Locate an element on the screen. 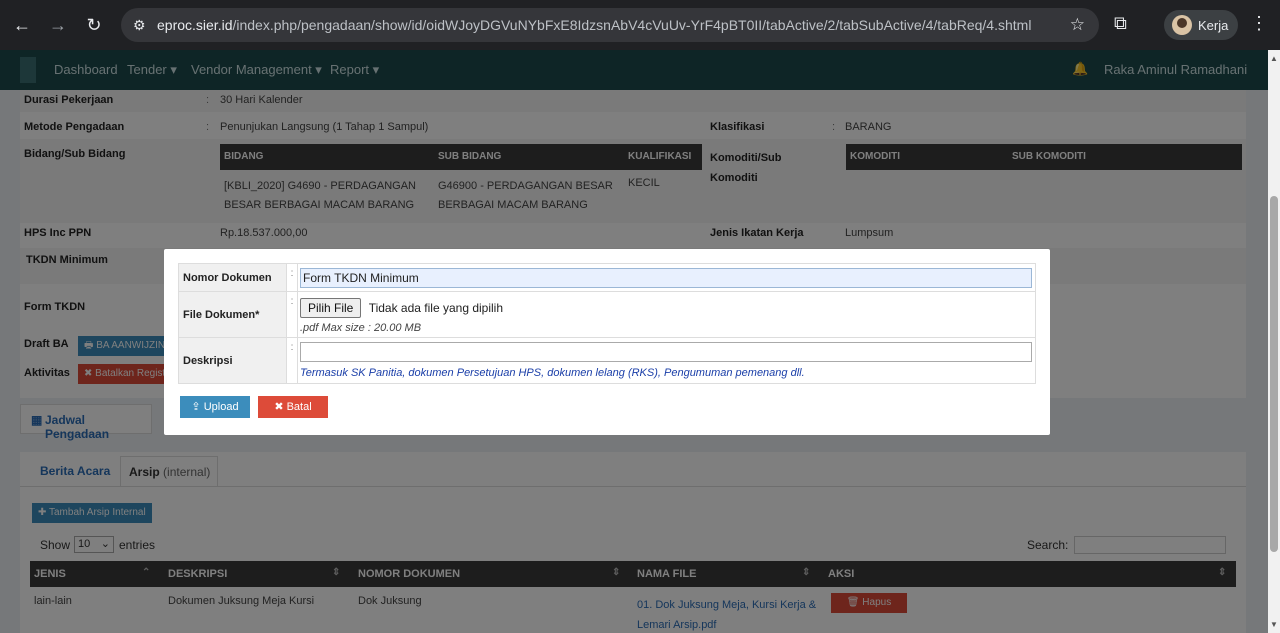  url-host: eproc.sier.id is located at coordinates (195, 25).